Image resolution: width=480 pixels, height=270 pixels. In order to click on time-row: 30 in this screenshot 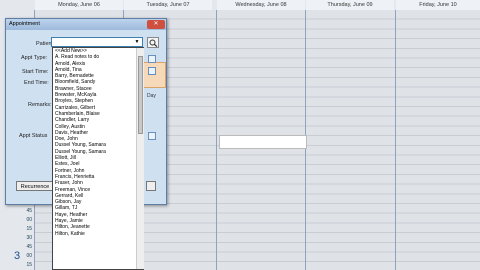, I will do `click(29, 238)`.